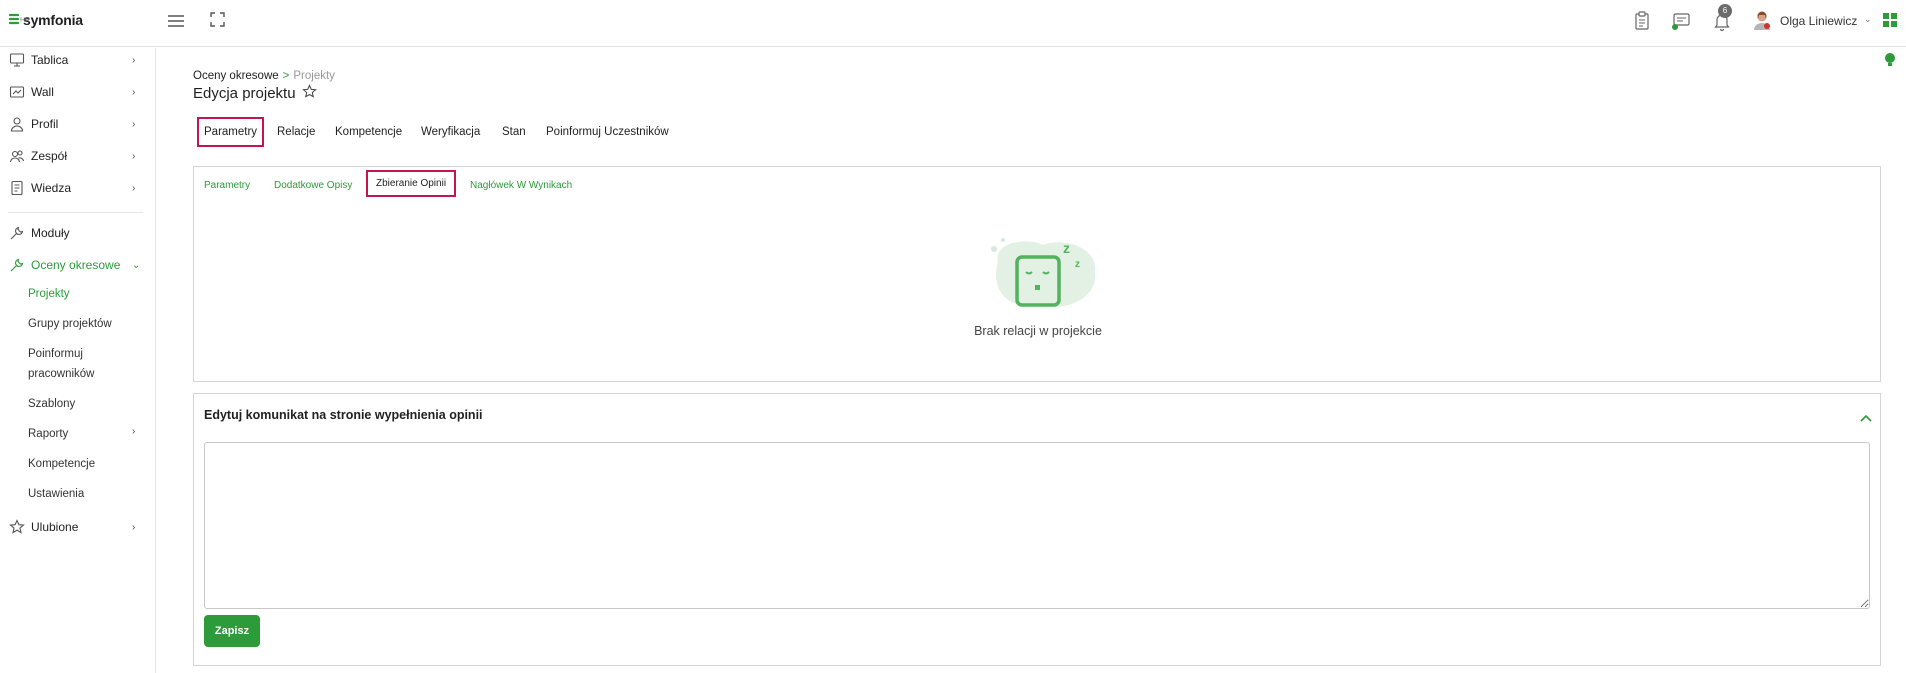  I want to click on user-name: Olga Liniewicz, so click(1818, 21).